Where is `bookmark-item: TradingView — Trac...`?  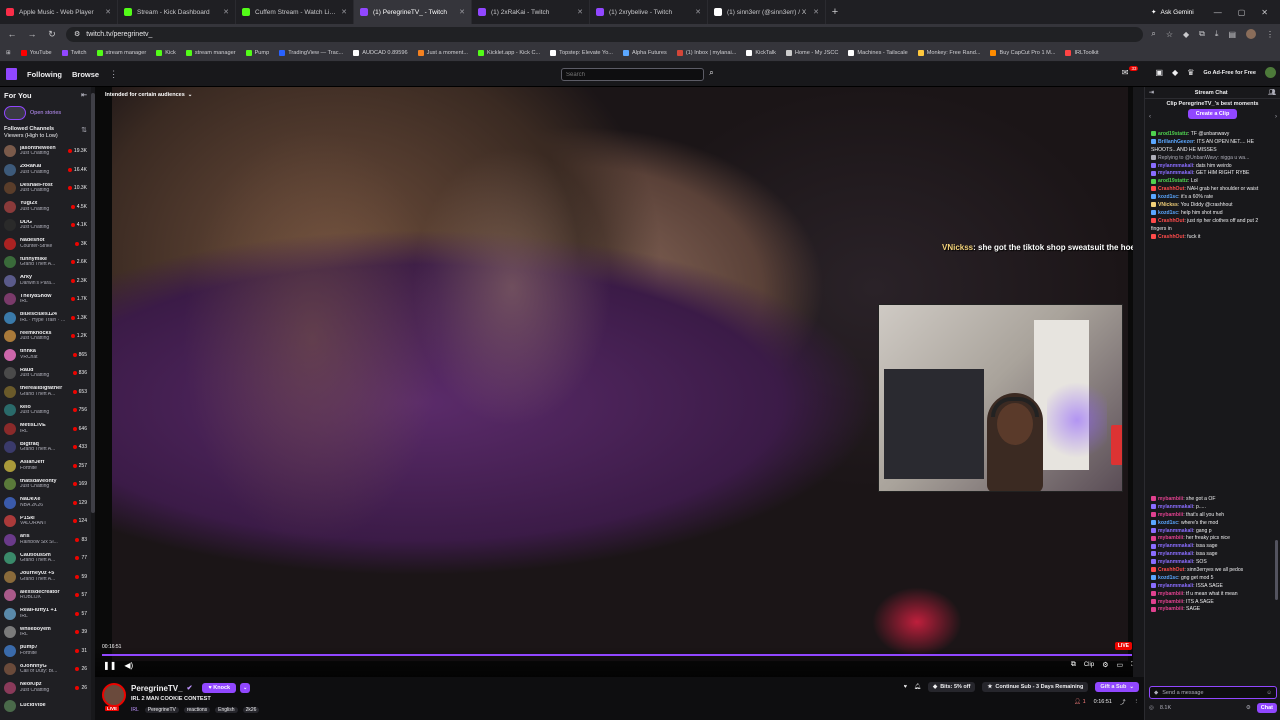 bookmark-item: TradingView — Trac... is located at coordinates (311, 52).